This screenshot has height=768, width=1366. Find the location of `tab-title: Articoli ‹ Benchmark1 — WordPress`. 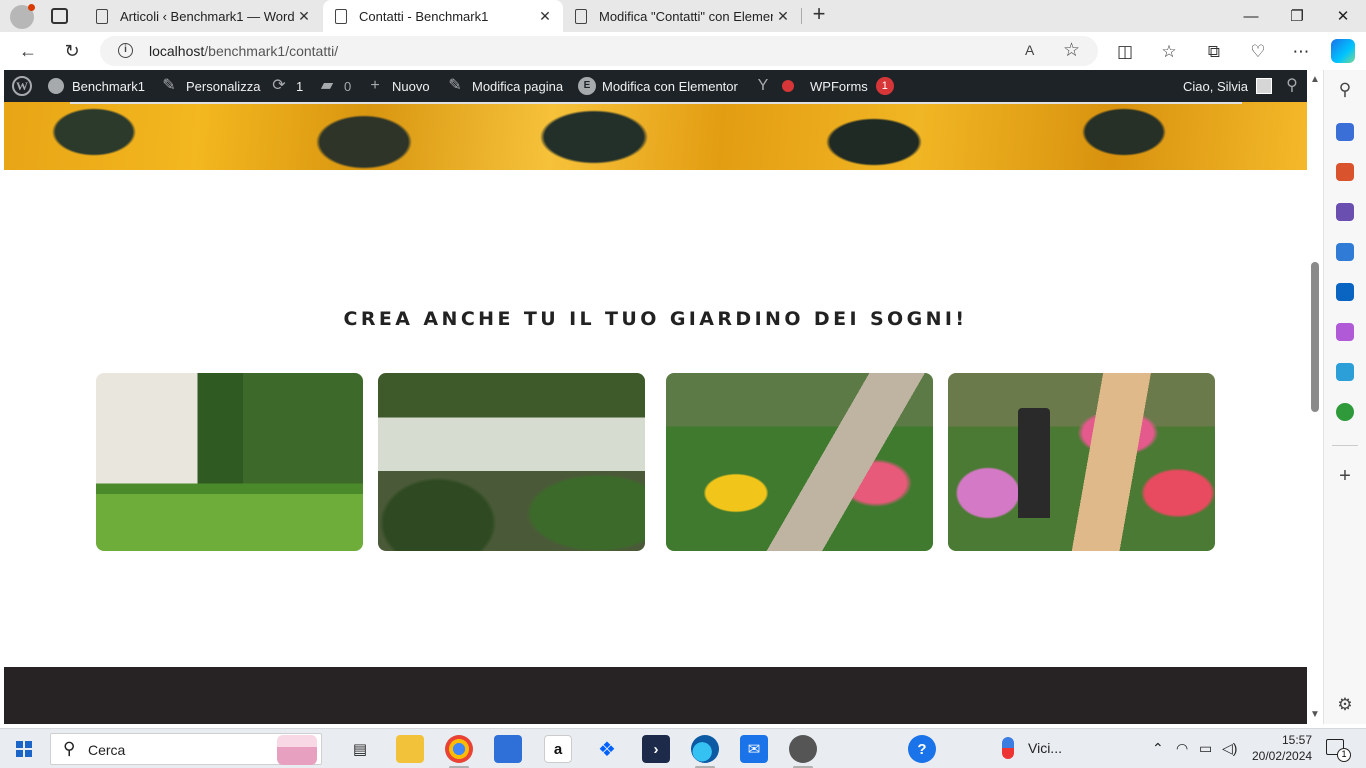

tab-title: Articoli ‹ Benchmark1 — WordPress is located at coordinates (207, 16).